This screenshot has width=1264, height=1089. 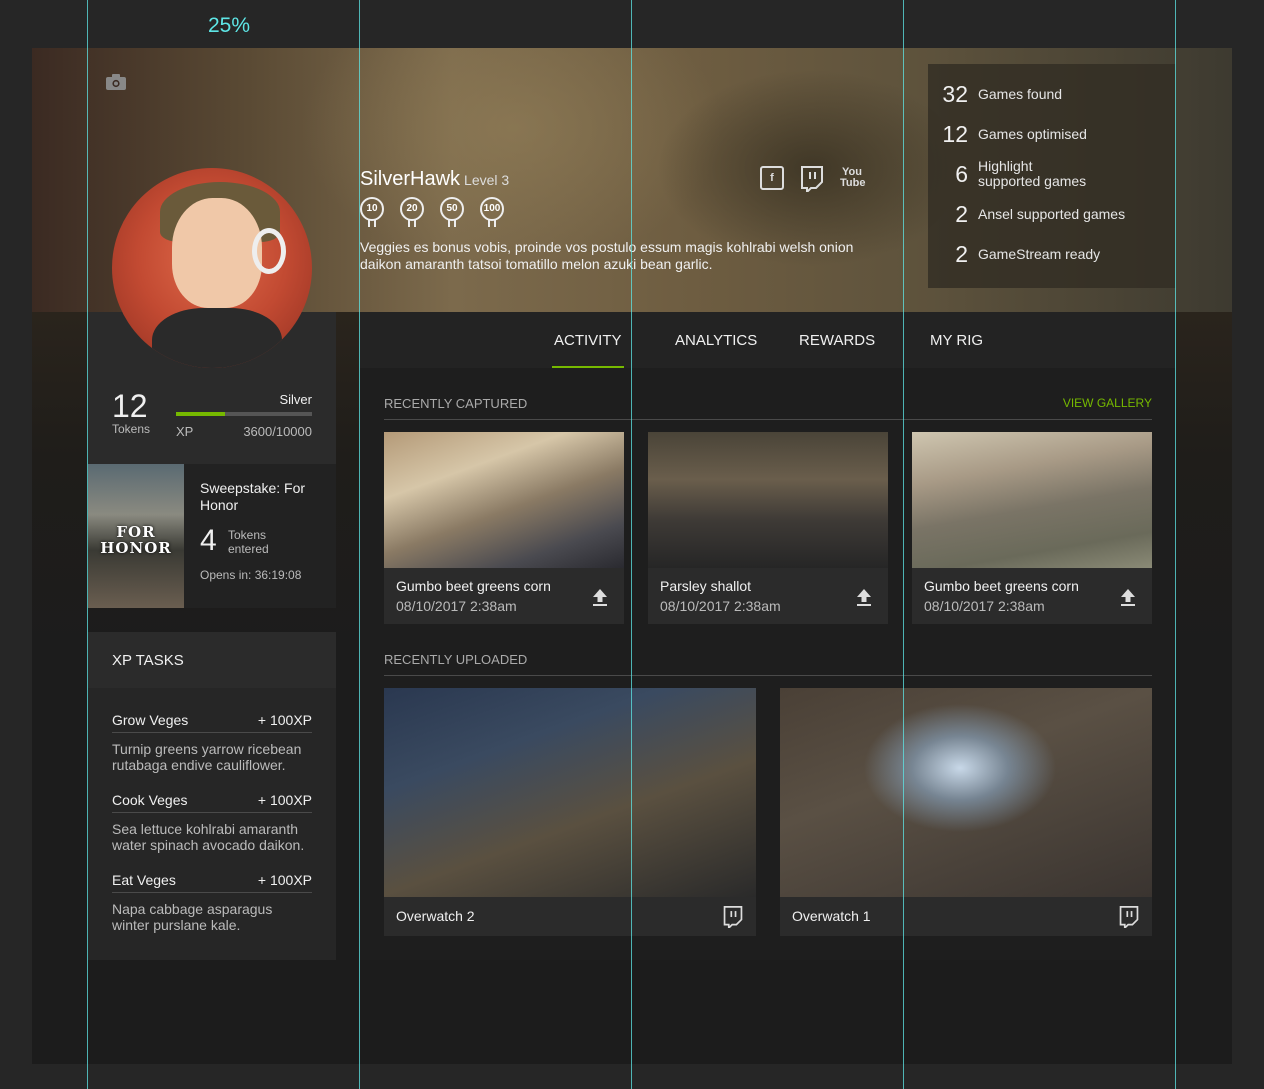 What do you see at coordinates (144, 880) in the screenshot?
I see `task-name: Eat Veges` at bounding box center [144, 880].